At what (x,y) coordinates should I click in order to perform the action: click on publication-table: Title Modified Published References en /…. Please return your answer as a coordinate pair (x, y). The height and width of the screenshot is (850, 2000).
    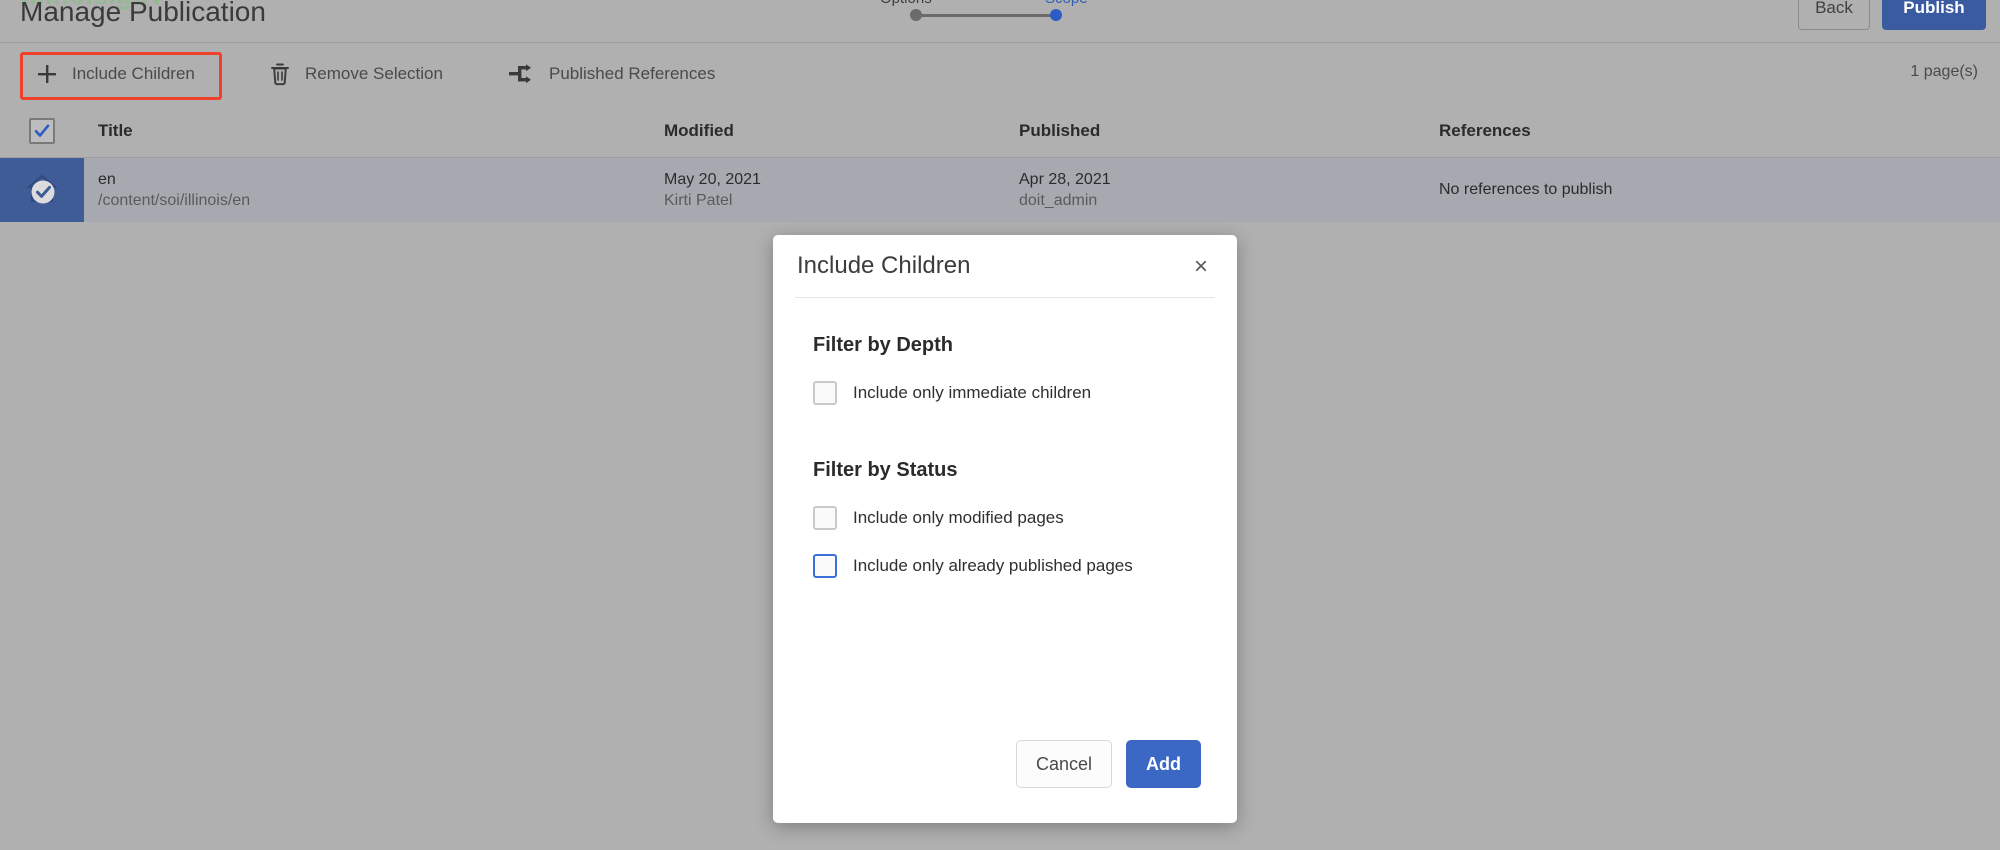
    Looking at the image, I should click on (1000, 163).